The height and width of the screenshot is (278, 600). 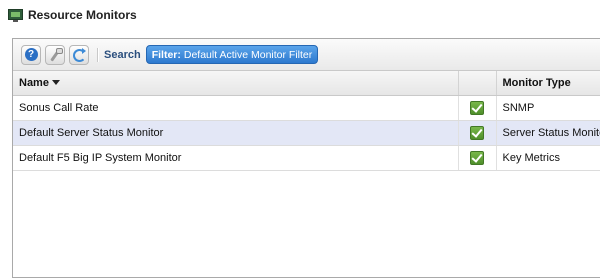 I want to click on row-monitor-type: Key Metrics, so click(x=548, y=158).